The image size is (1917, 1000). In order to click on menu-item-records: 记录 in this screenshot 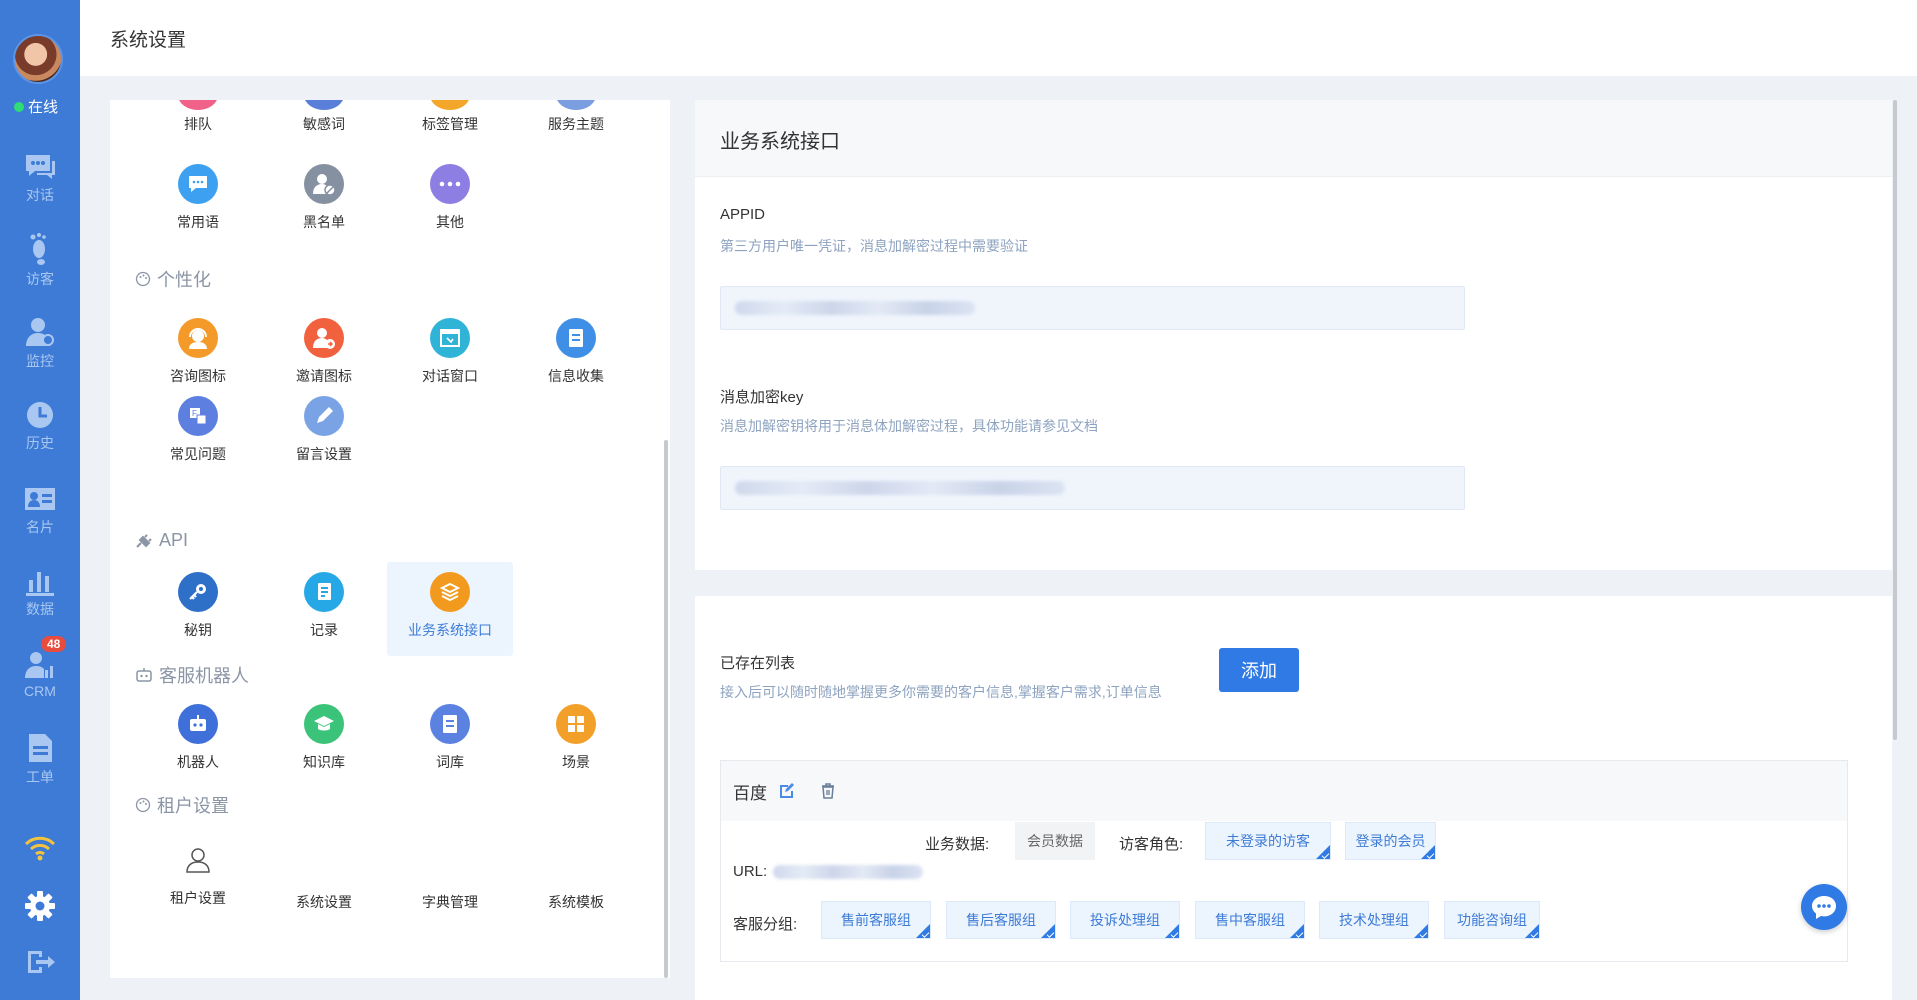, I will do `click(324, 609)`.